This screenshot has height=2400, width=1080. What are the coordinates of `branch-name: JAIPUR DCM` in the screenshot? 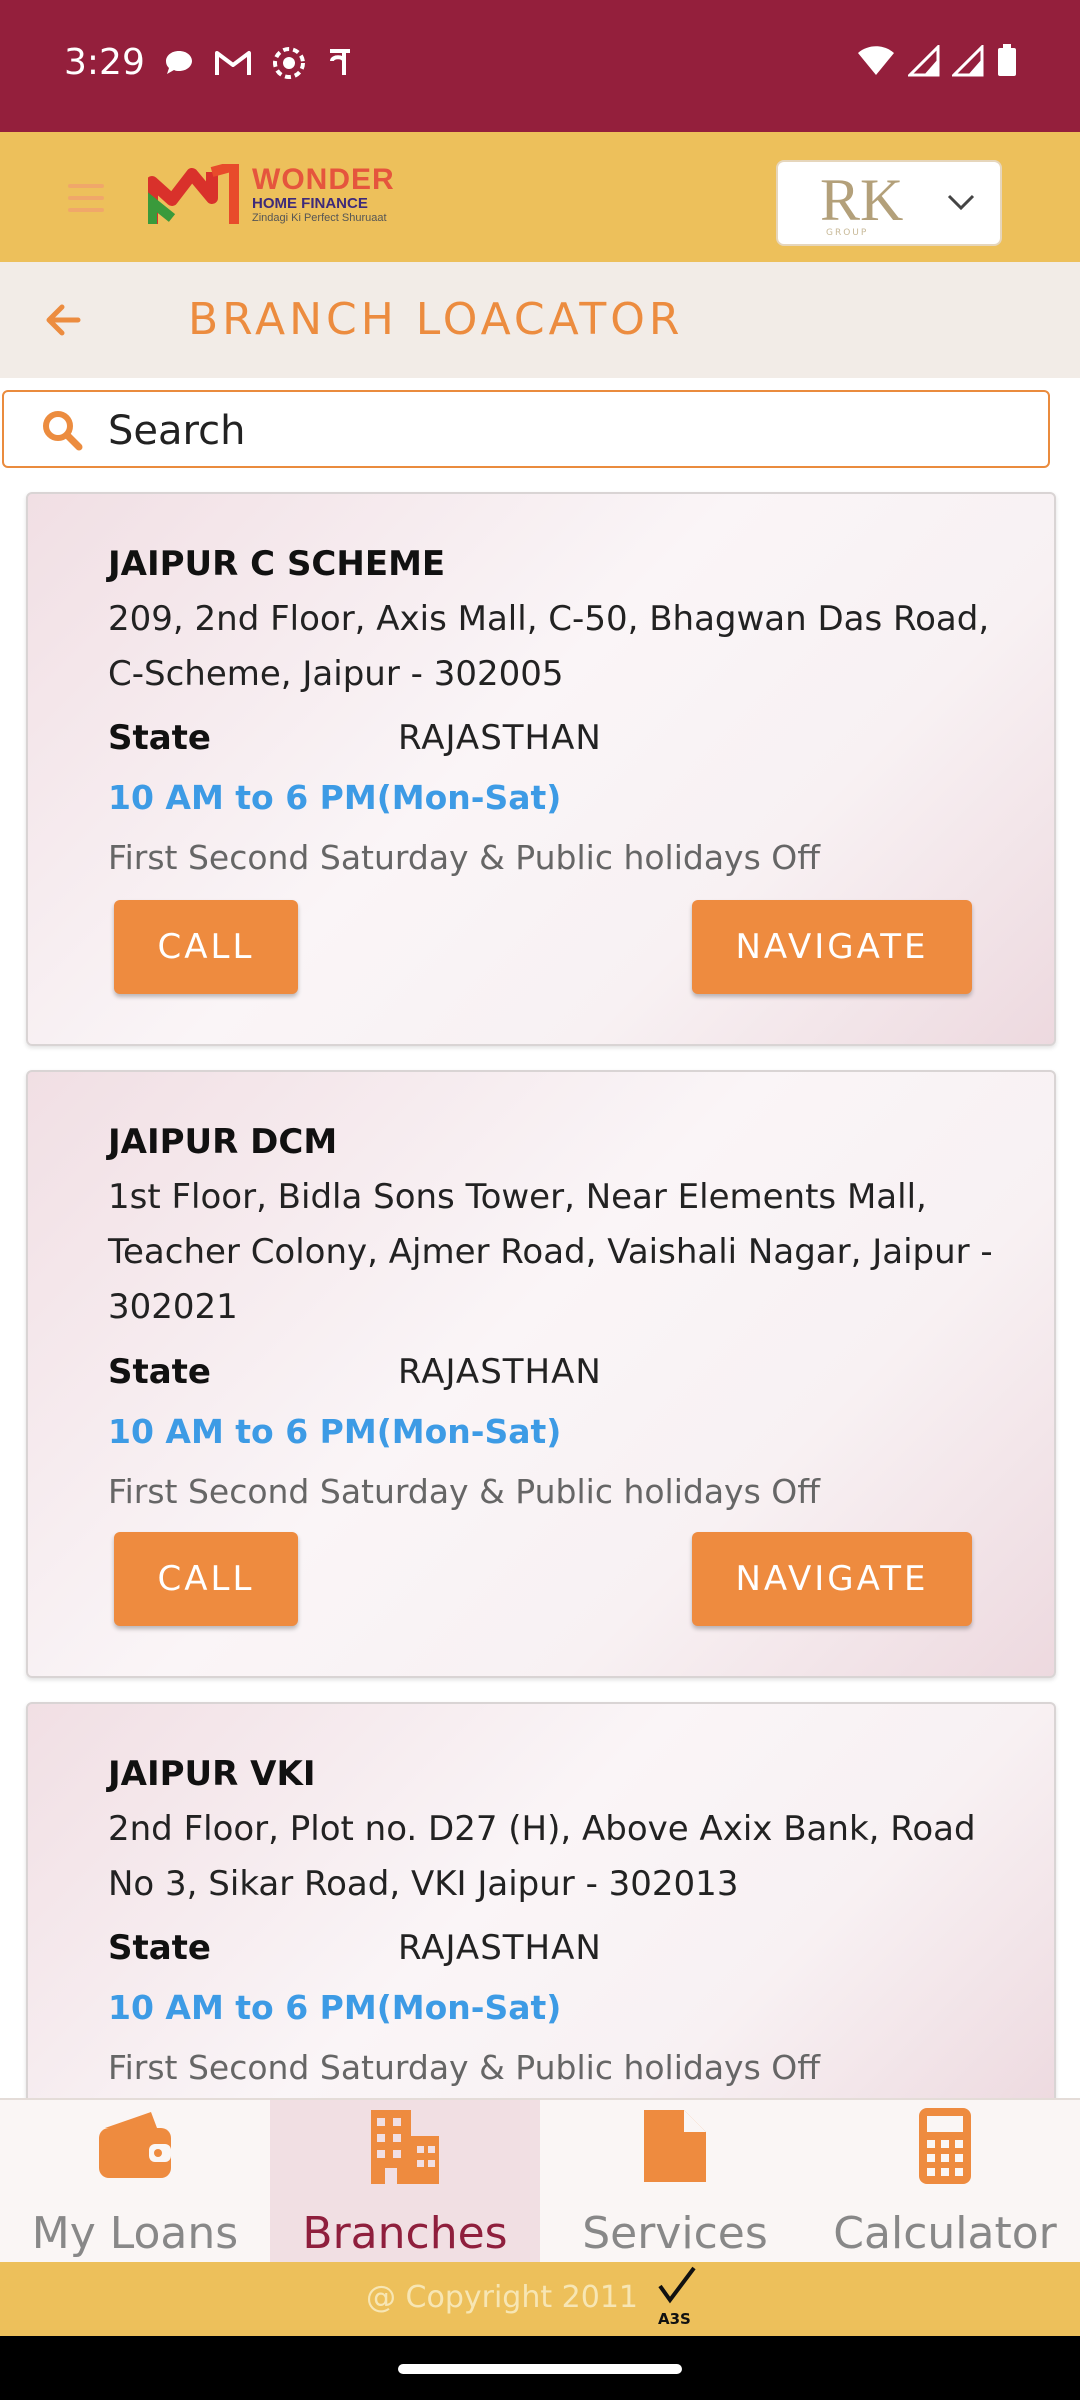 It's located at (223, 1142).